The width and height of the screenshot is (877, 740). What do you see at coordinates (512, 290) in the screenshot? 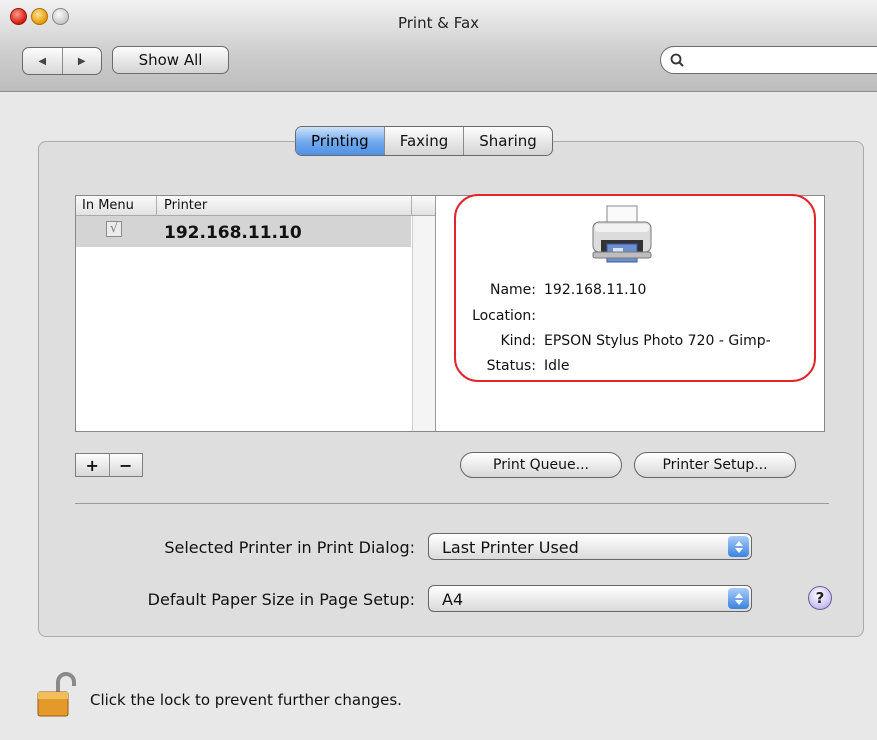
I see `name-label: Name:` at bounding box center [512, 290].